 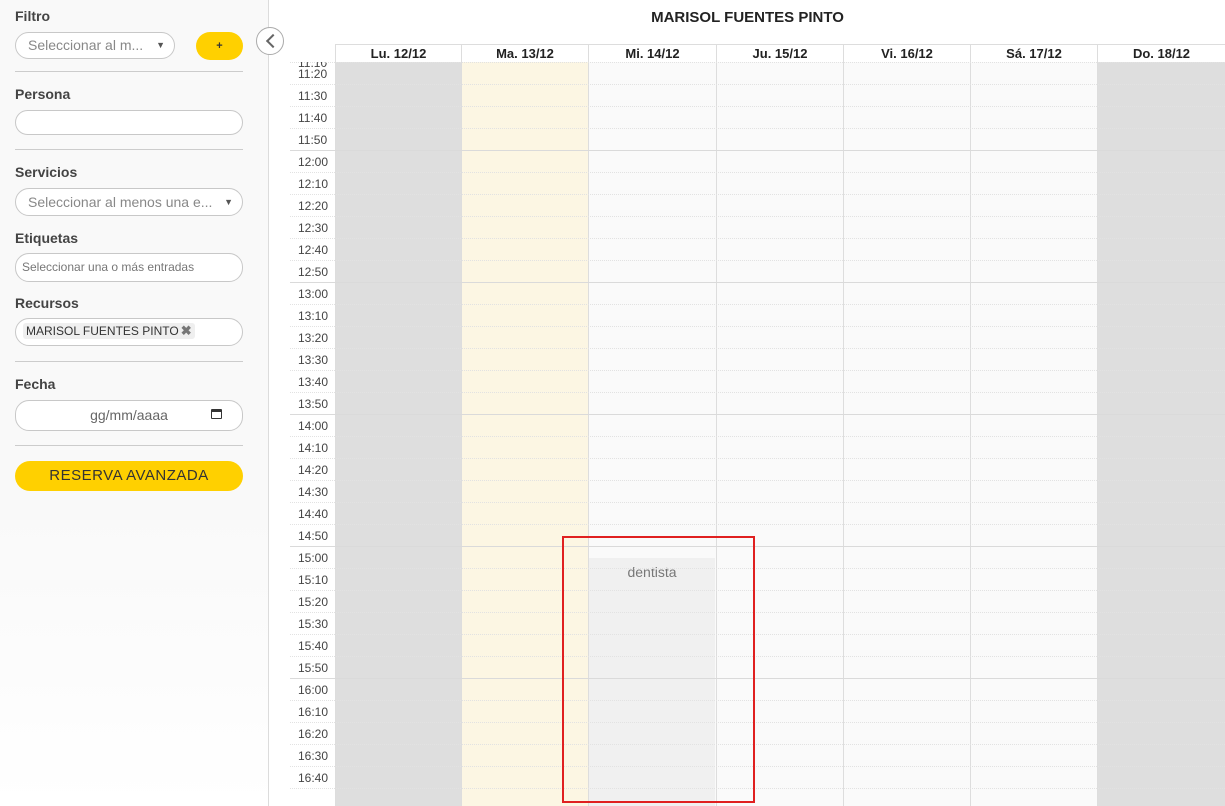 I want to click on time-label: 14:50, so click(x=313, y=536).